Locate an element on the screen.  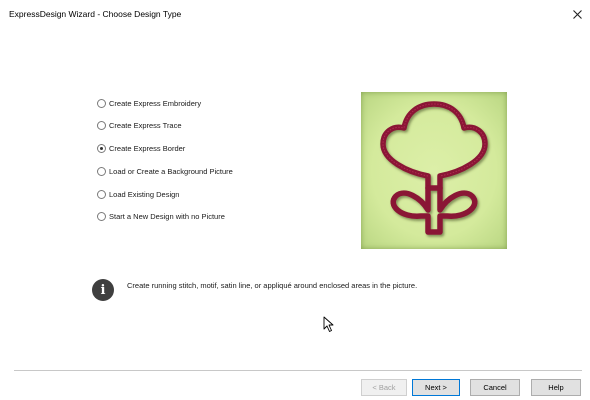
option-create-express-embroidery: Create Express Embroidery is located at coordinates (149, 103).